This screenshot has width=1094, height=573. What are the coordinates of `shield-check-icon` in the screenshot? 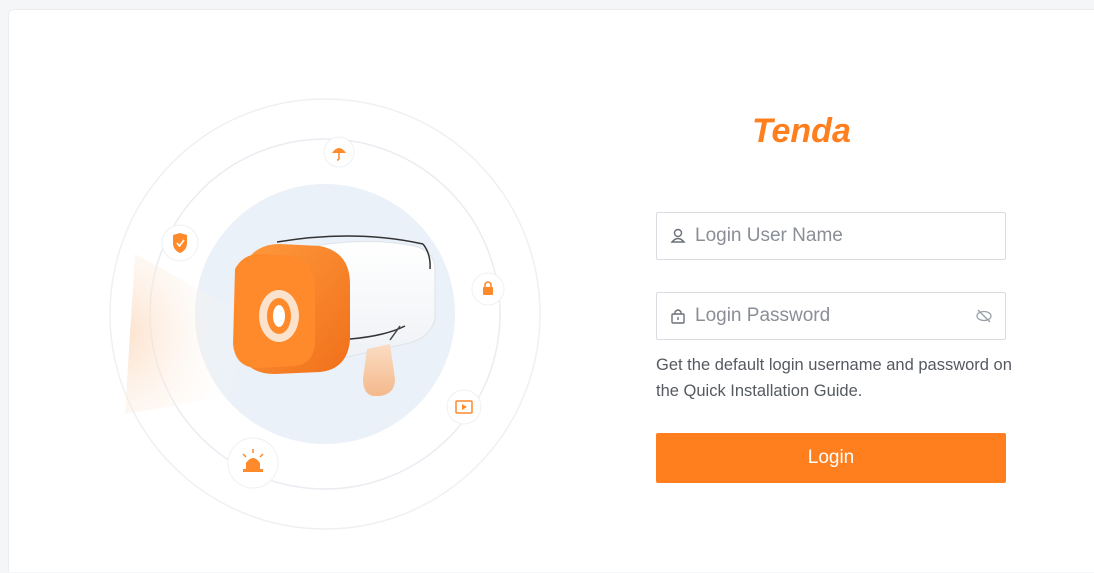 It's located at (180, 243).